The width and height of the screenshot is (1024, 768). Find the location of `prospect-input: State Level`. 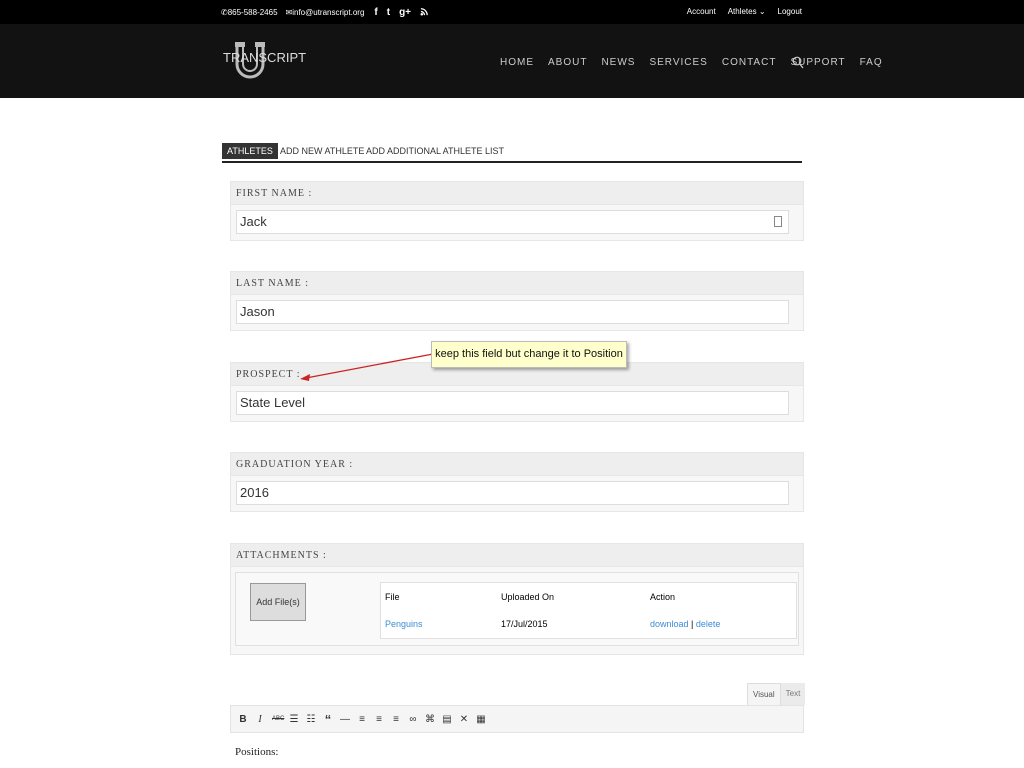

prospect-input: State Level is located at coordinates (512, 403).